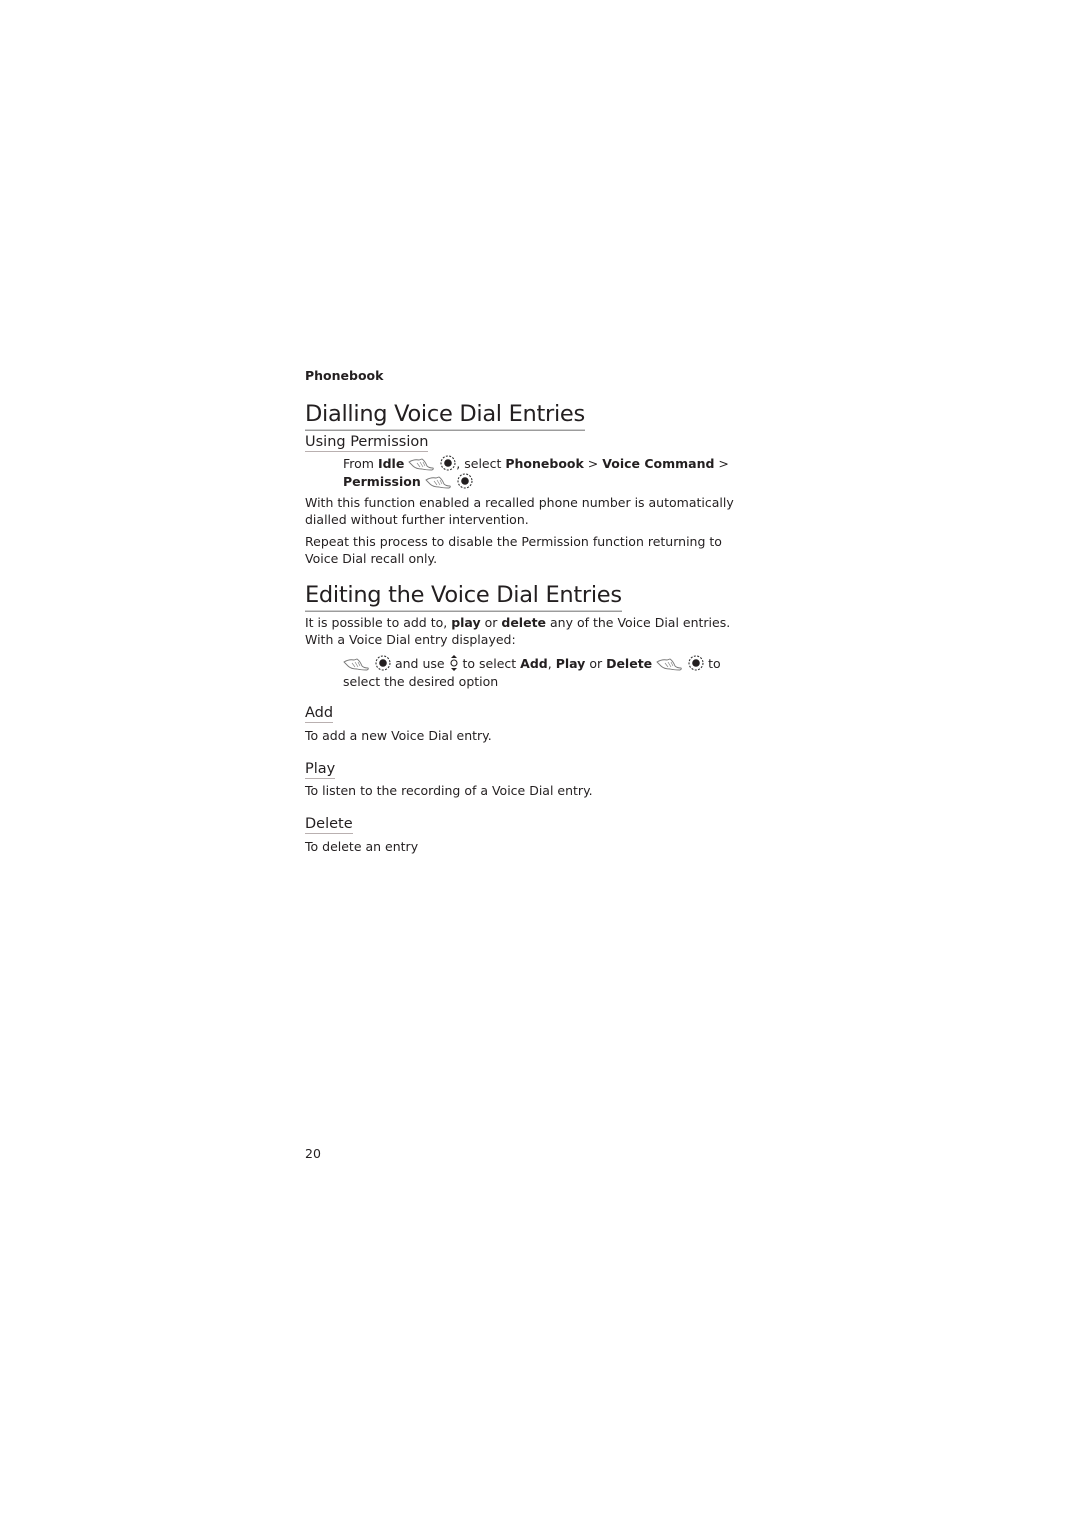 The width and height of the screenshot is (1080, 1528). What do you see at coordinates (454, 663) in the screenshot?
I see `nav-up-down-icon` at bounding box center [454, 663].